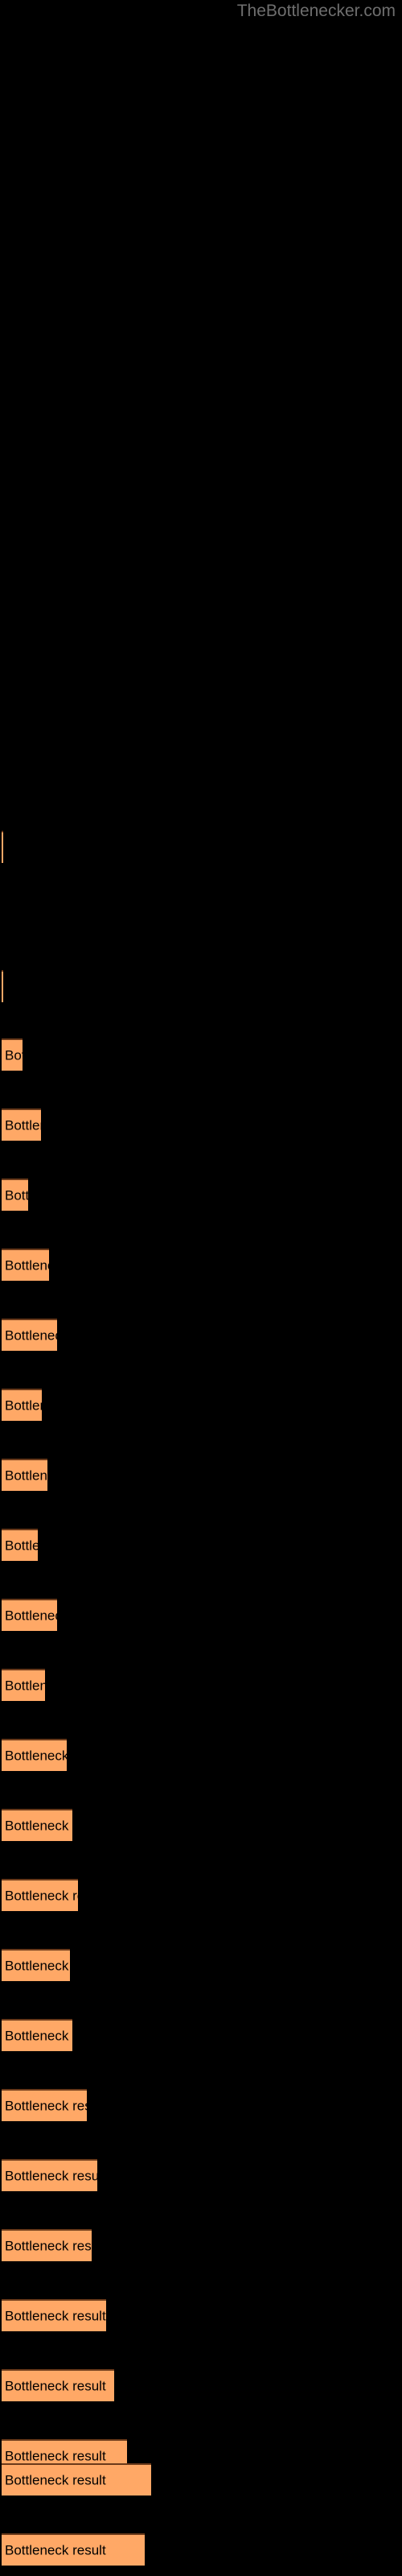 The image size is (402, 2576). I want to click on bar-18: Bottleneck result, so click(44, 2105).